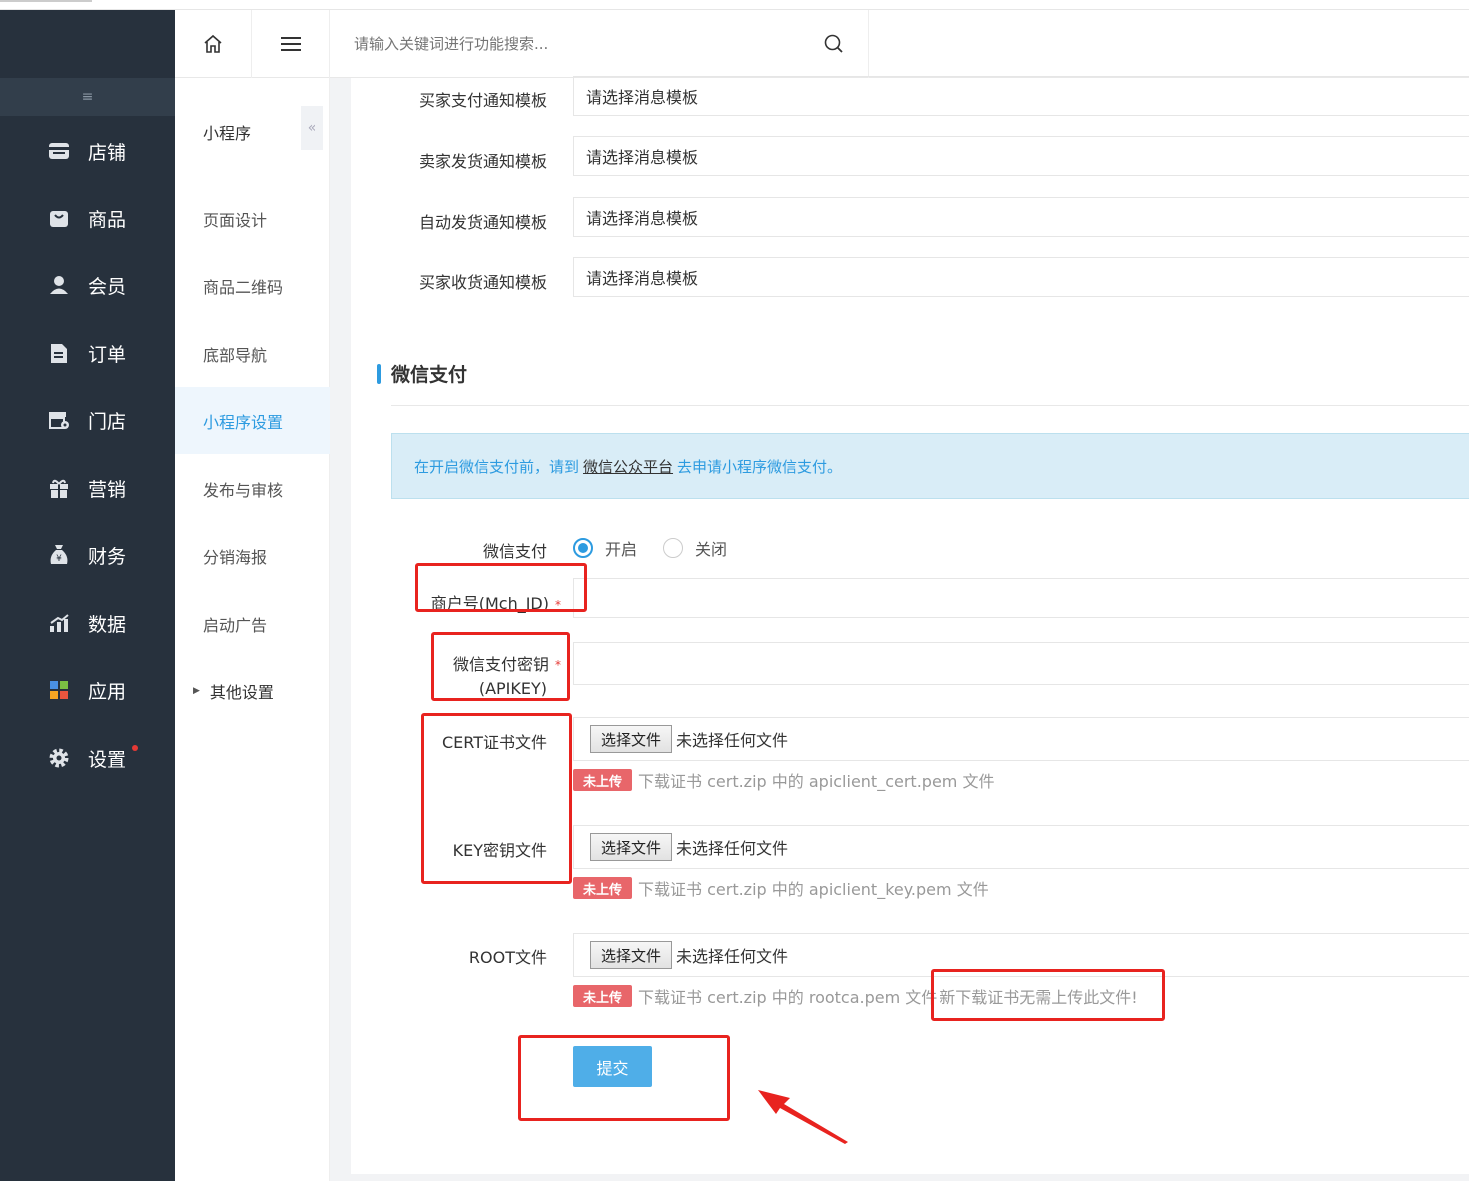 The image size is (1469, 1181). What do you see at coordinates (87, 623) in the screenshot?
I see `sidebar-item-data: 数据` at bounding box center [87, 623].